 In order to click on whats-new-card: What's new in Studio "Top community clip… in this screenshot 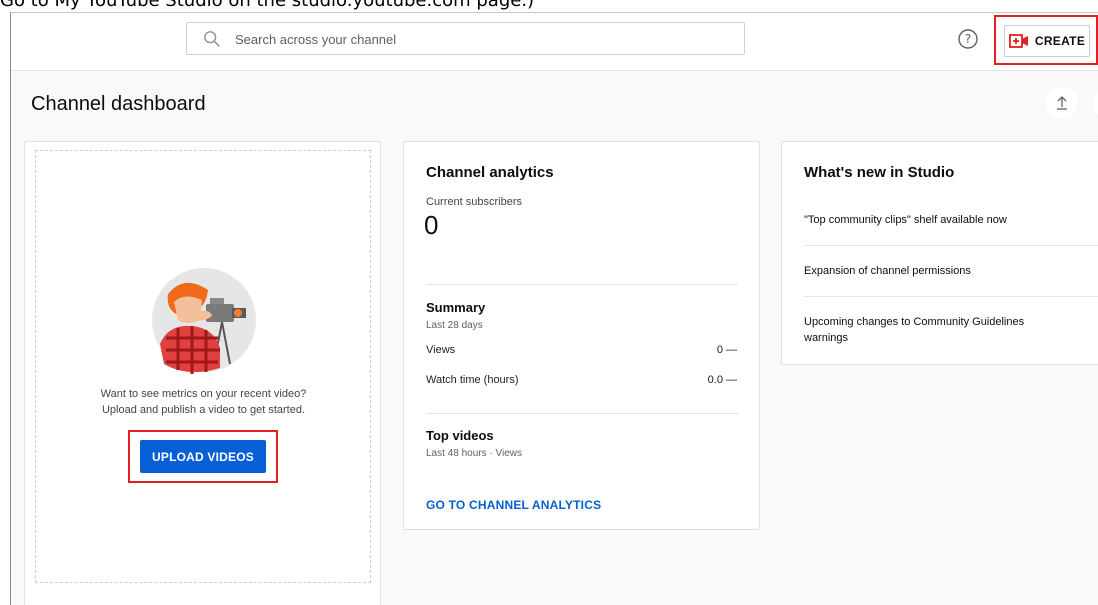, I will do `click(939, 253)`.